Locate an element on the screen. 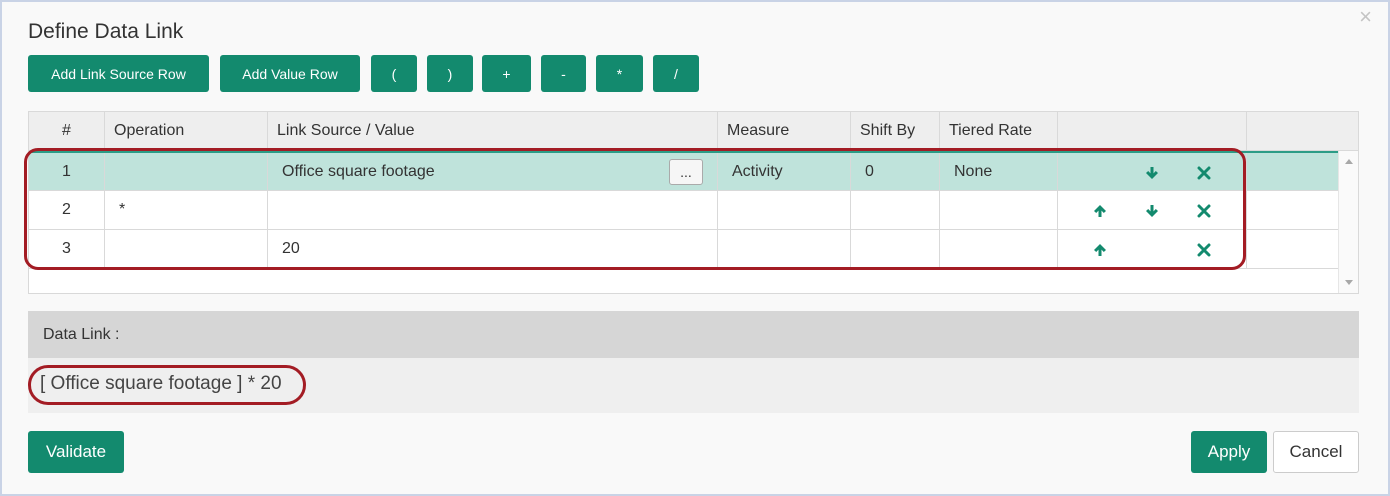  column-header-operation: Operation is located at coordinates (186, 131).